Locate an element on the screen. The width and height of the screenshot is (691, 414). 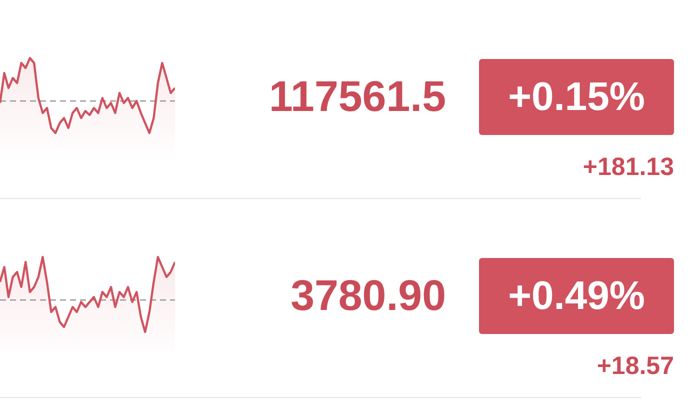
price-value: 3780.90 is located at coordinates (368, 296).